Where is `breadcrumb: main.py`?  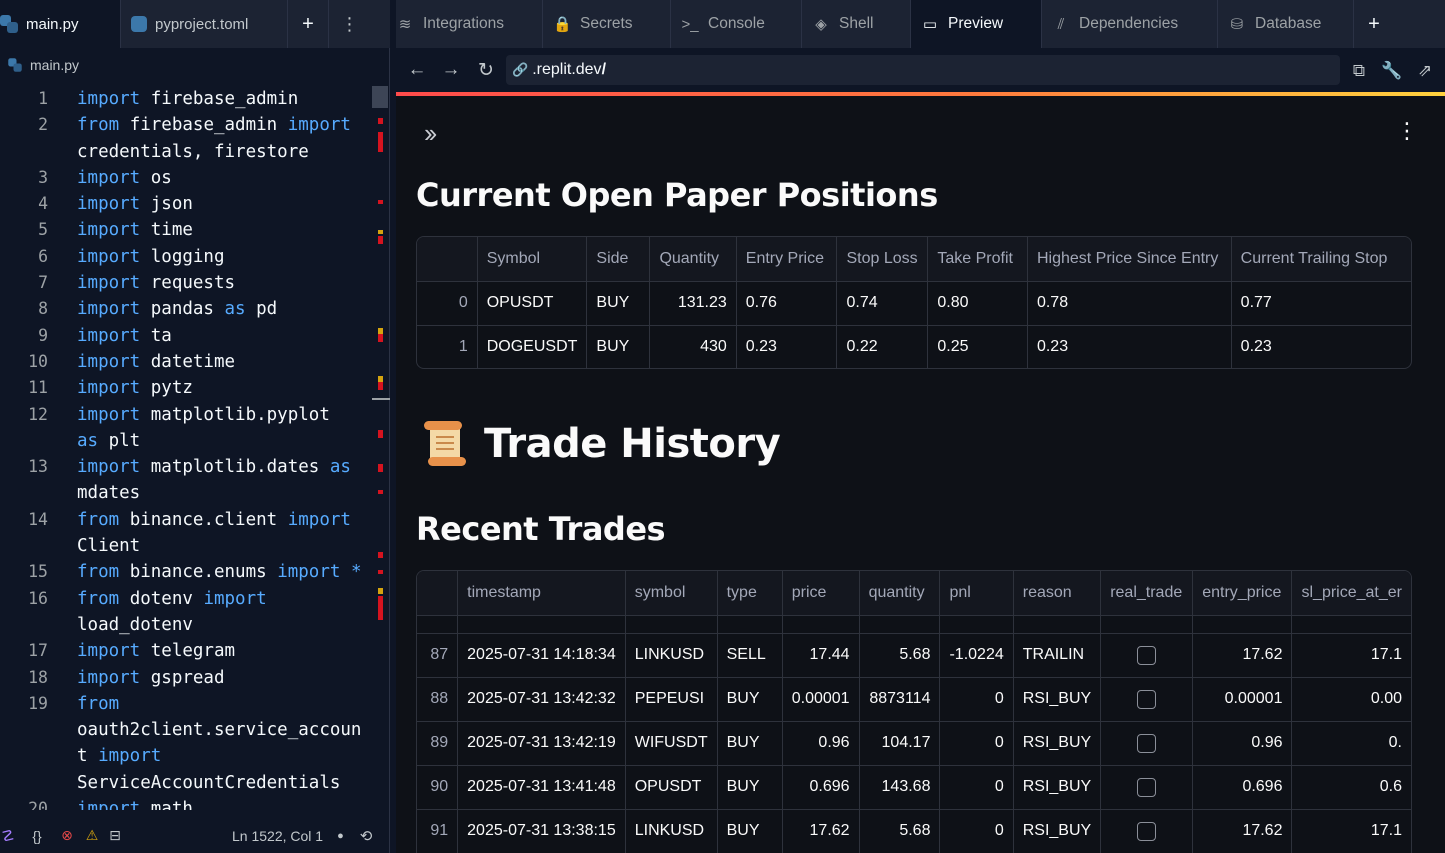
breadcrumb: main.py is located at coordinates (39, 65).